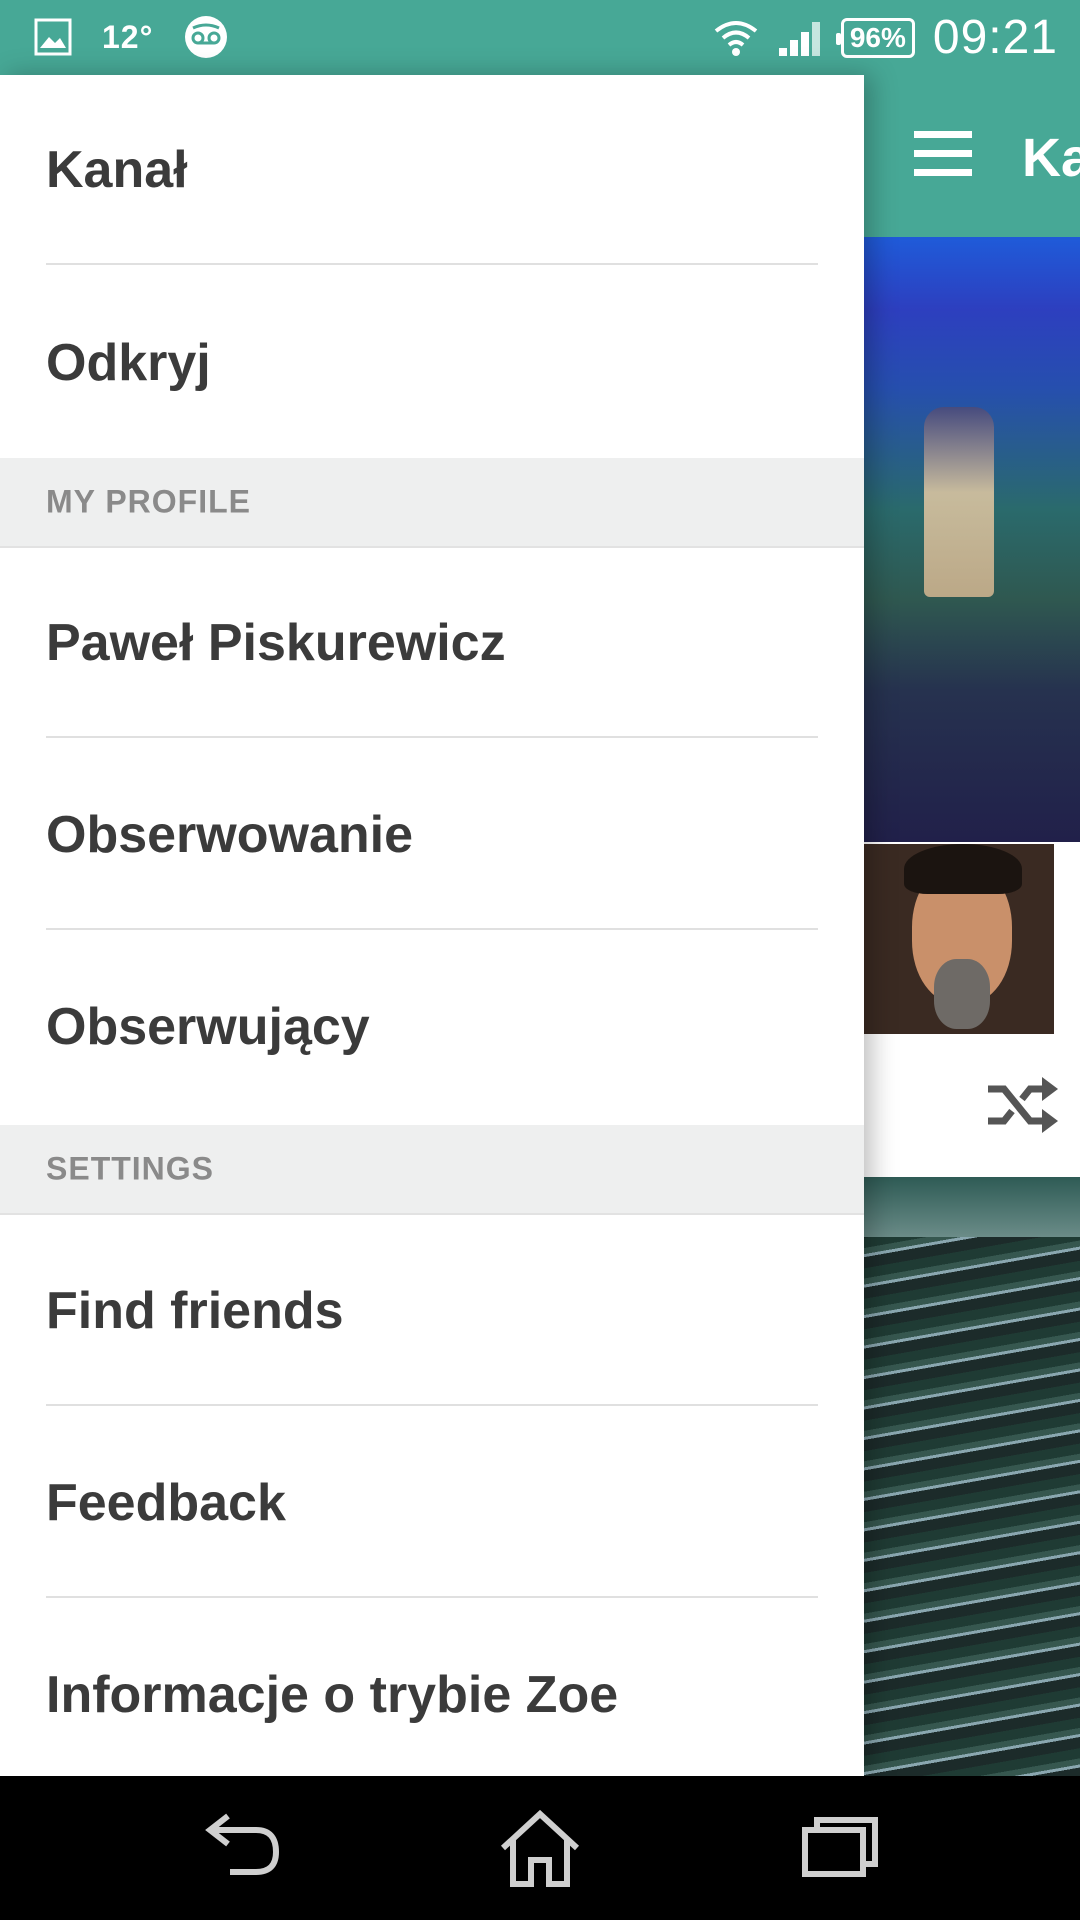 The image size is (1080, 1920). Describe the element at coordinates (959, 939) in the screenshot. I see `profile-photo-avatar` at that location.